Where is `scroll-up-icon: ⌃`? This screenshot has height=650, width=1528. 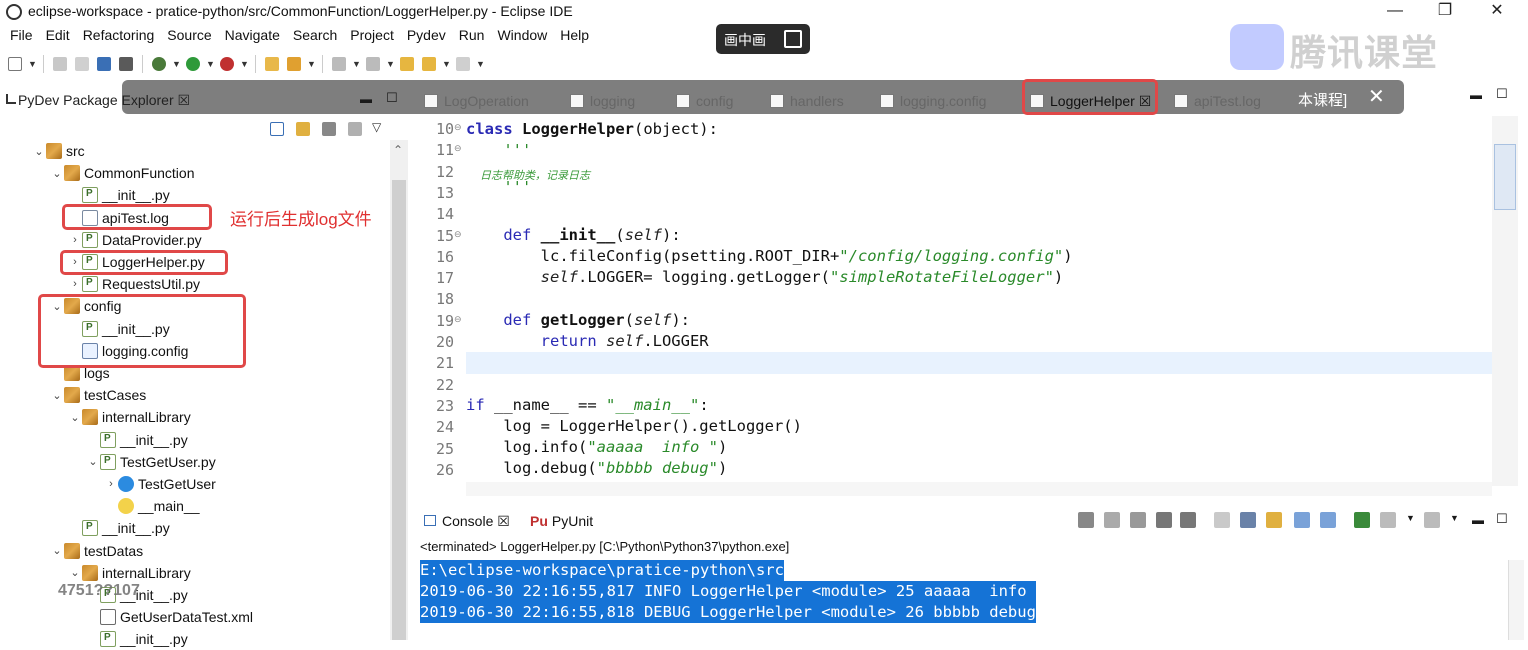 scroll-up-icon: ⌃ is located at coordinates (398, 150).